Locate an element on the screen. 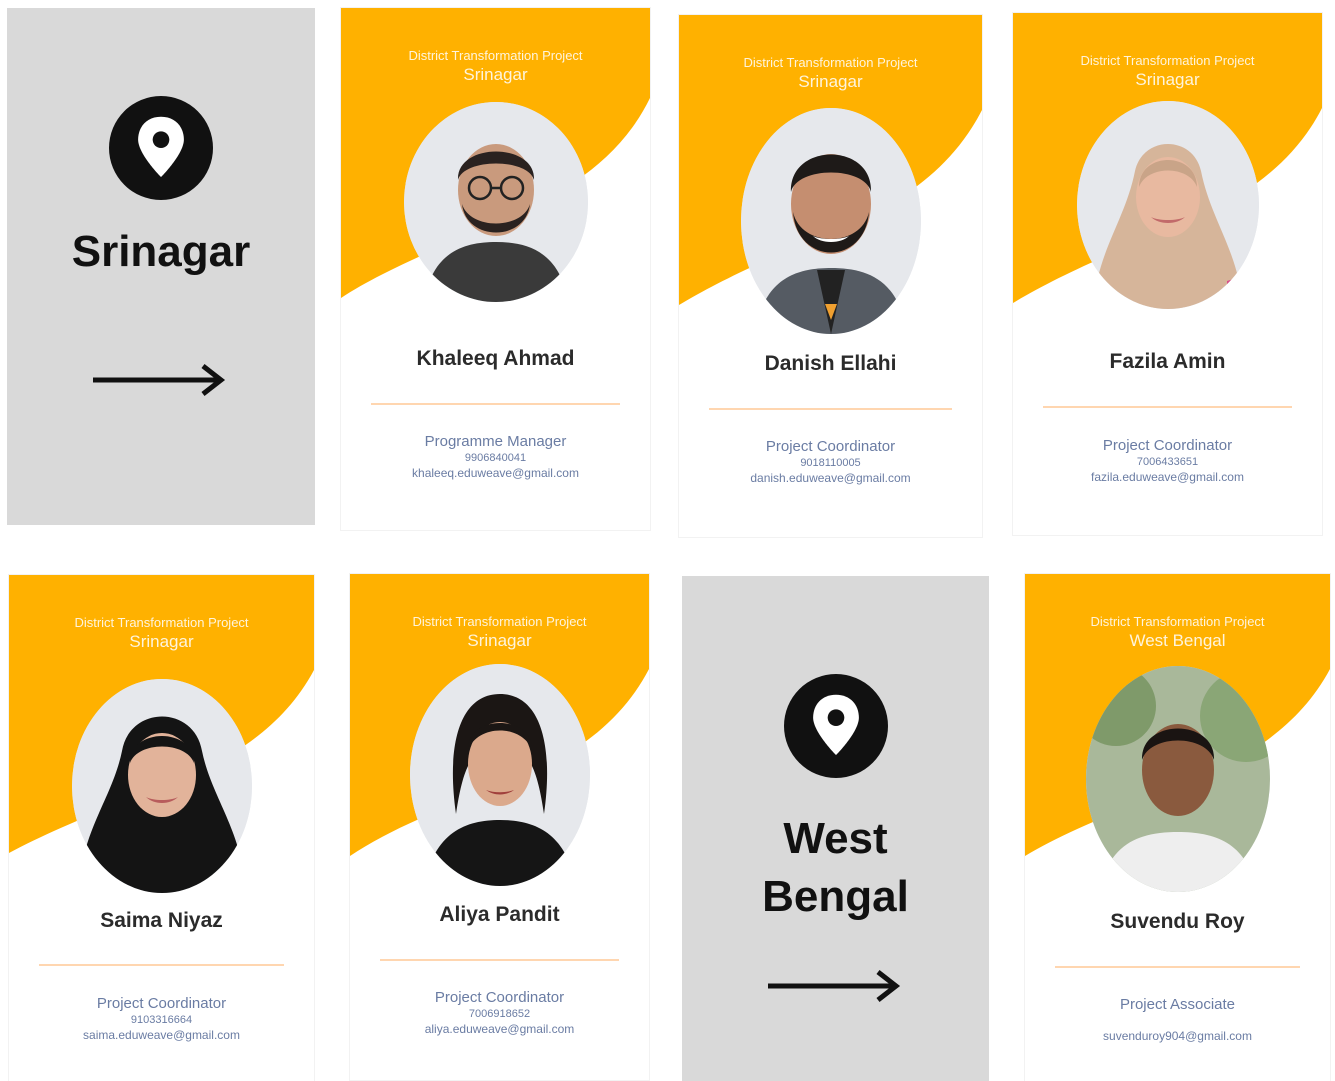 The width and height of the screenshot is (1335, 1081). person-phone: 9103316664 is located at coordinates (161, 1020).